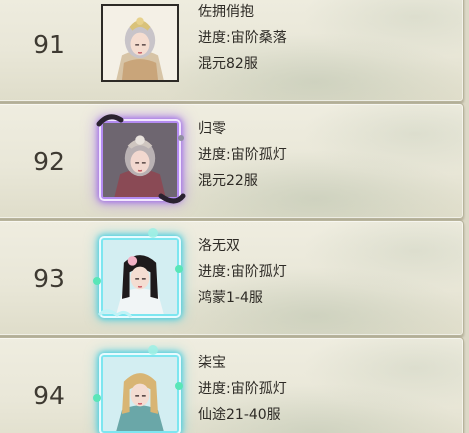  I want to click on rank-number: 94, so click(49, 395).